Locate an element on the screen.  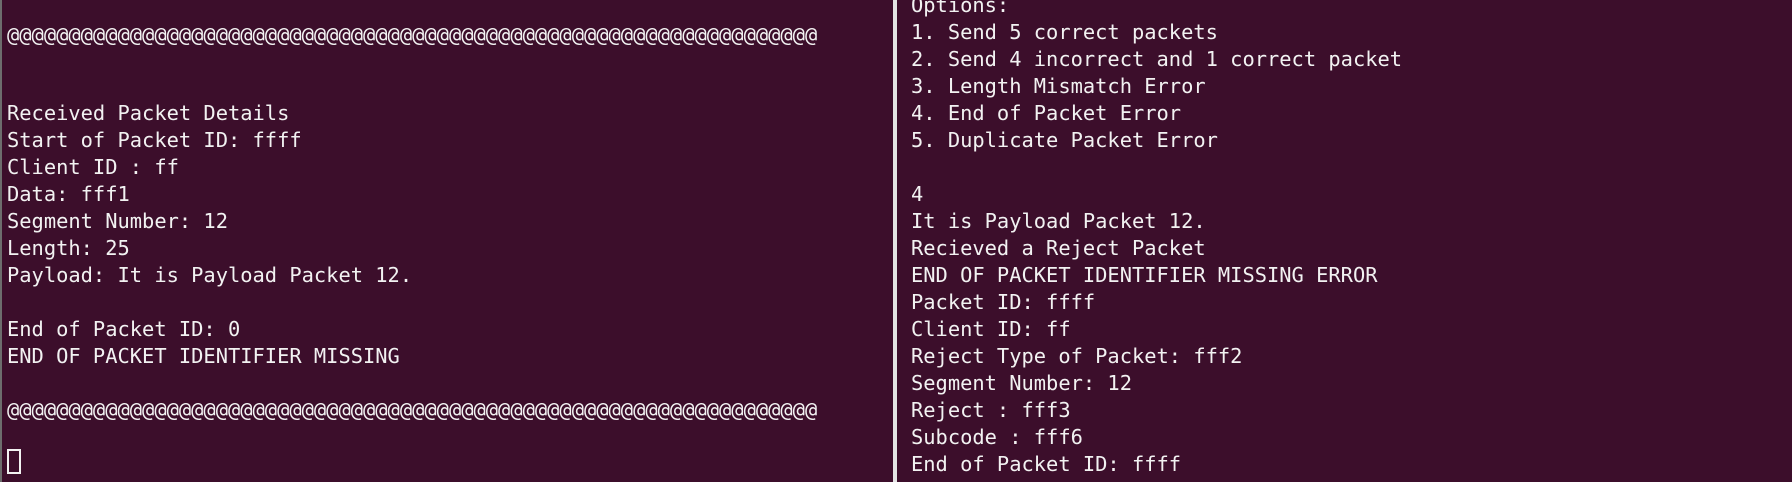
reject-received: Recieved a Reject Packet is located at coordinates (1058, 248).